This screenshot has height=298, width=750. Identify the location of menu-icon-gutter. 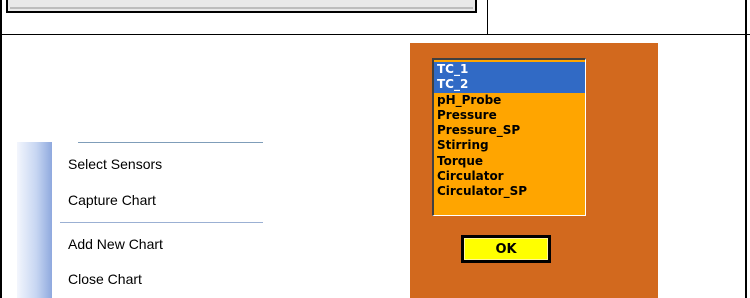
(34, 220).